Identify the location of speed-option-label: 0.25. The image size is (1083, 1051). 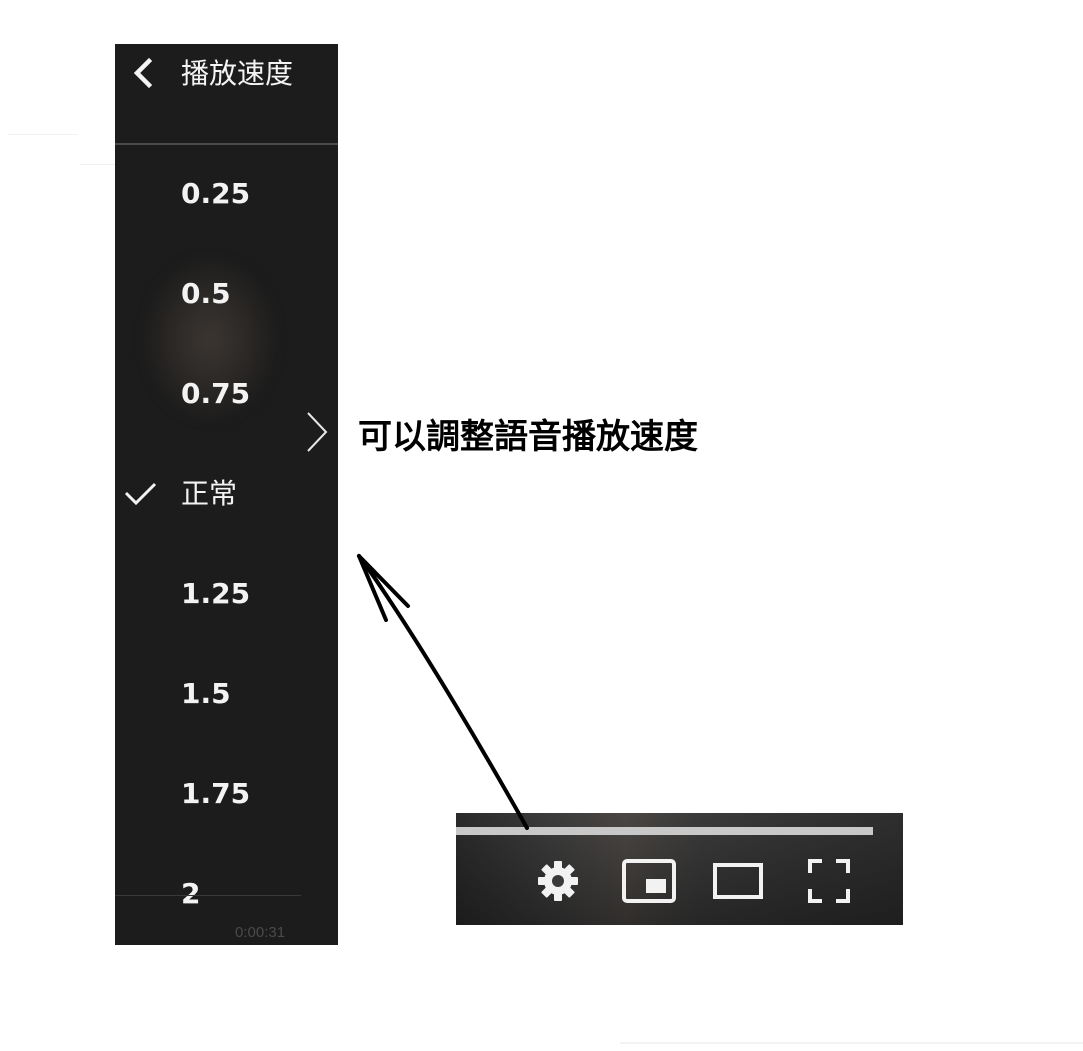
(216, 193).